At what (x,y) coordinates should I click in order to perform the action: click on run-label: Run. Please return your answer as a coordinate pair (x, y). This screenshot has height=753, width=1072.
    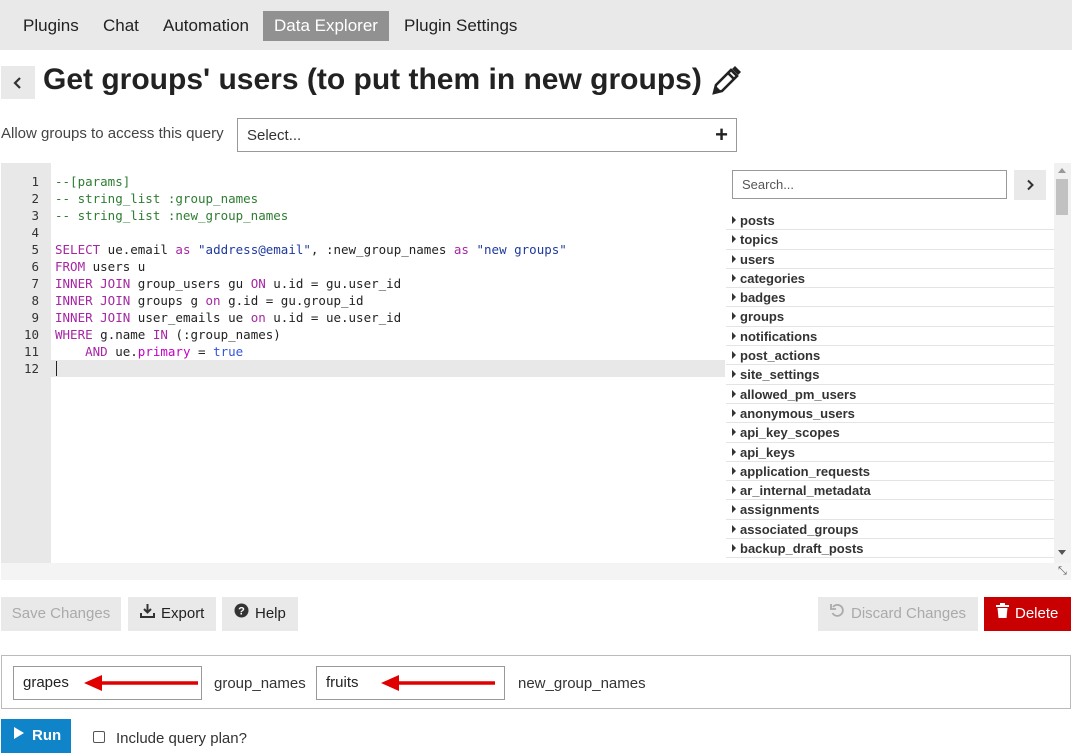
    Looking at the image, I should click on (47, 735).